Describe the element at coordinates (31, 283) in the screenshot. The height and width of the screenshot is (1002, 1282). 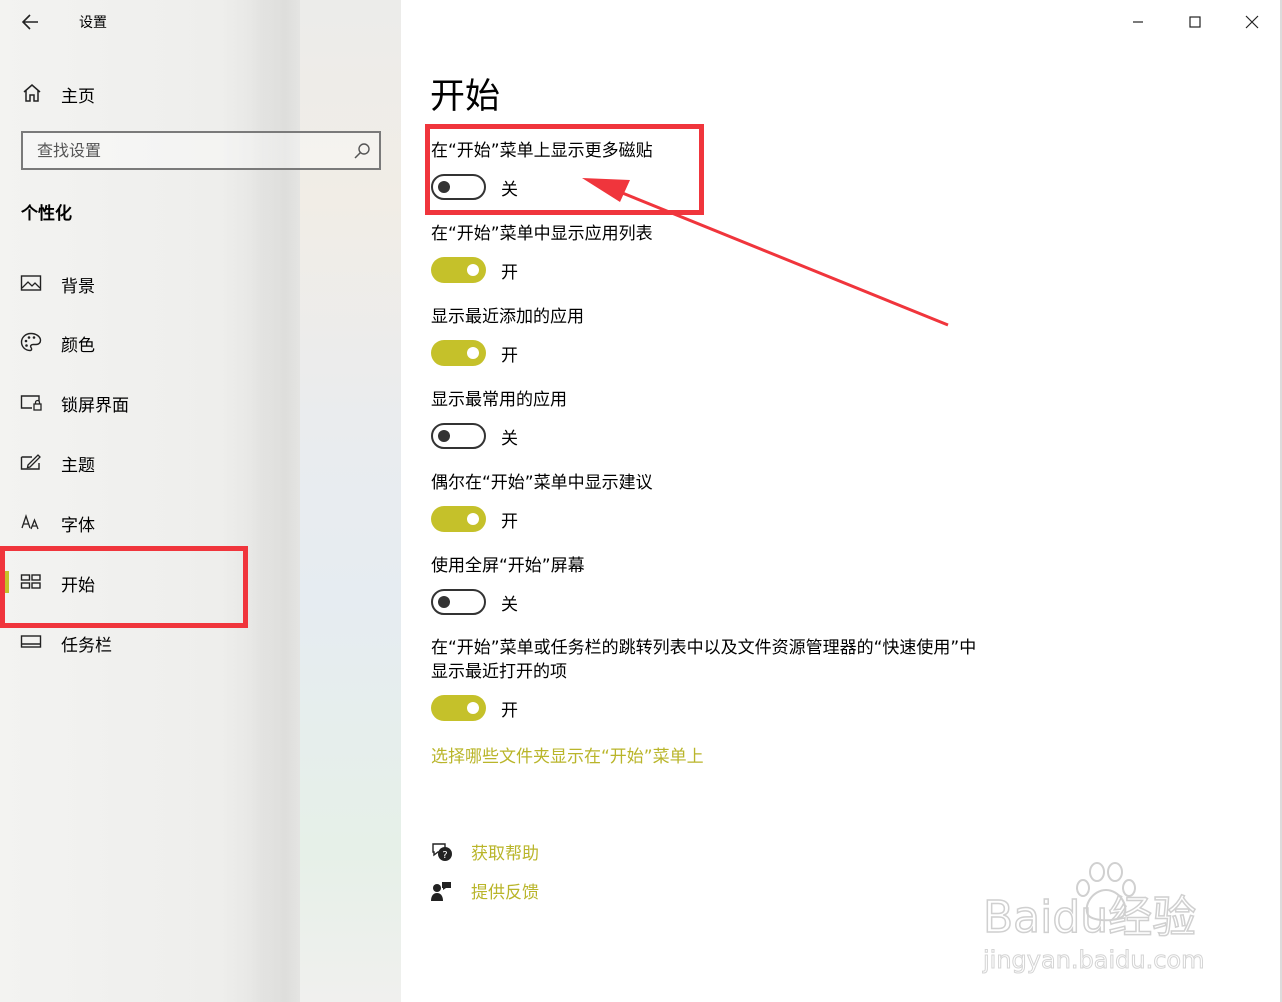
I see `image-icon` at that location.